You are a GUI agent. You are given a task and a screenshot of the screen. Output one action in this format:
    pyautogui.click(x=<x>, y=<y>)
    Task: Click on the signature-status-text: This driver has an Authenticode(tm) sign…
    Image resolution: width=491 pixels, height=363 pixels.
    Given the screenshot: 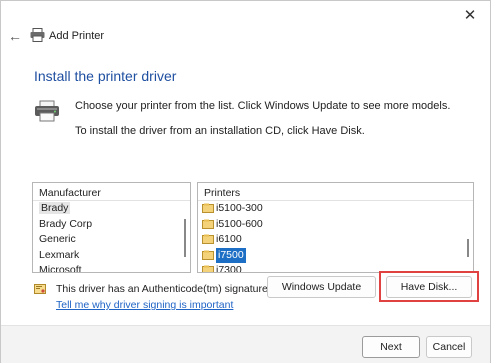 What is the action you would take?
    pyautogui.click(x=163, y=289)
    